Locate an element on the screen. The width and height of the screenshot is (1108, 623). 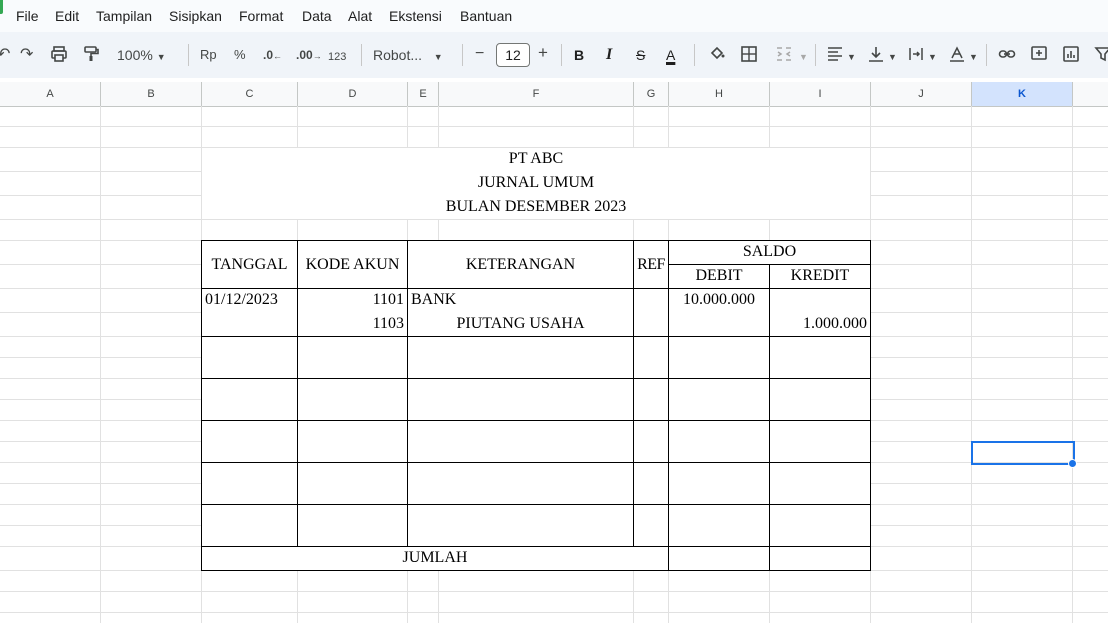
paint-format-icon is located at coordinates (91, 57).